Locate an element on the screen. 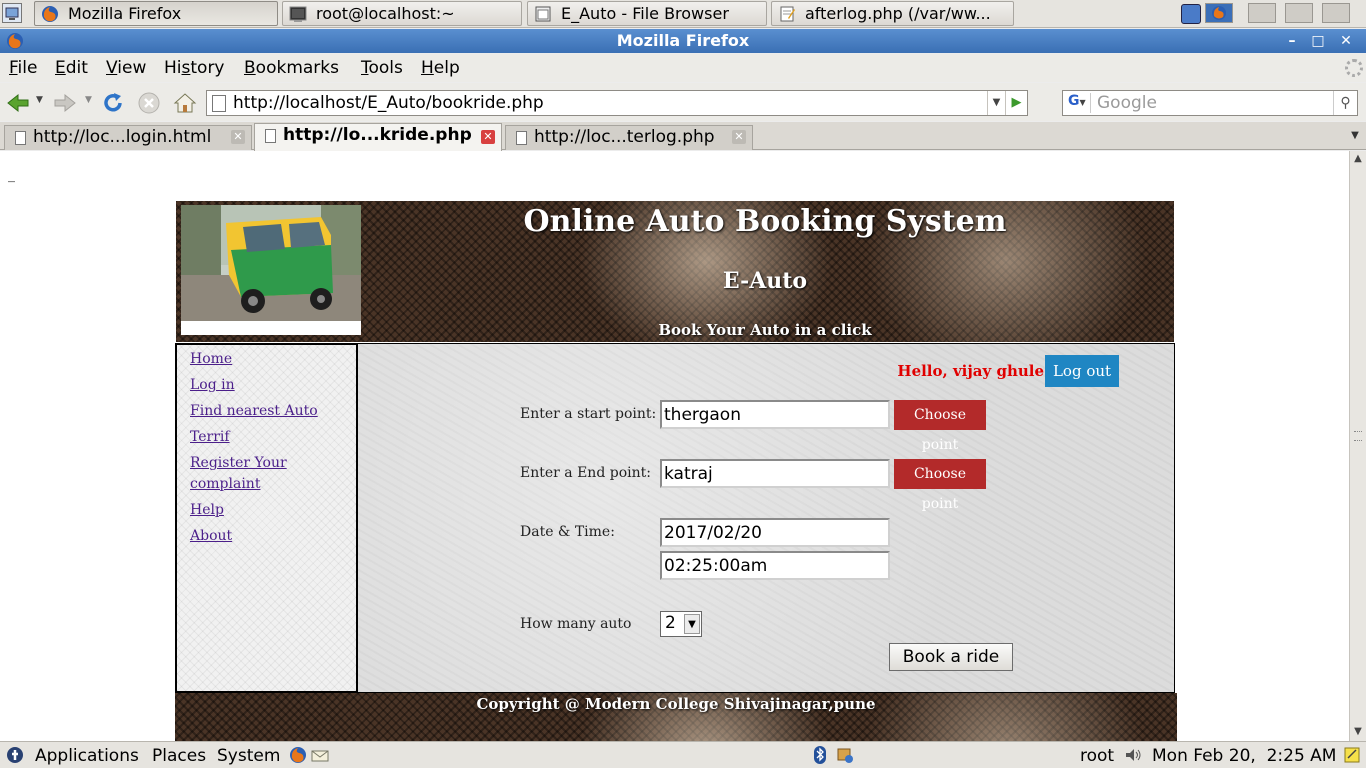 The image size is (1366, 768). show-desktop-icon is located at coordinates (12, 13).